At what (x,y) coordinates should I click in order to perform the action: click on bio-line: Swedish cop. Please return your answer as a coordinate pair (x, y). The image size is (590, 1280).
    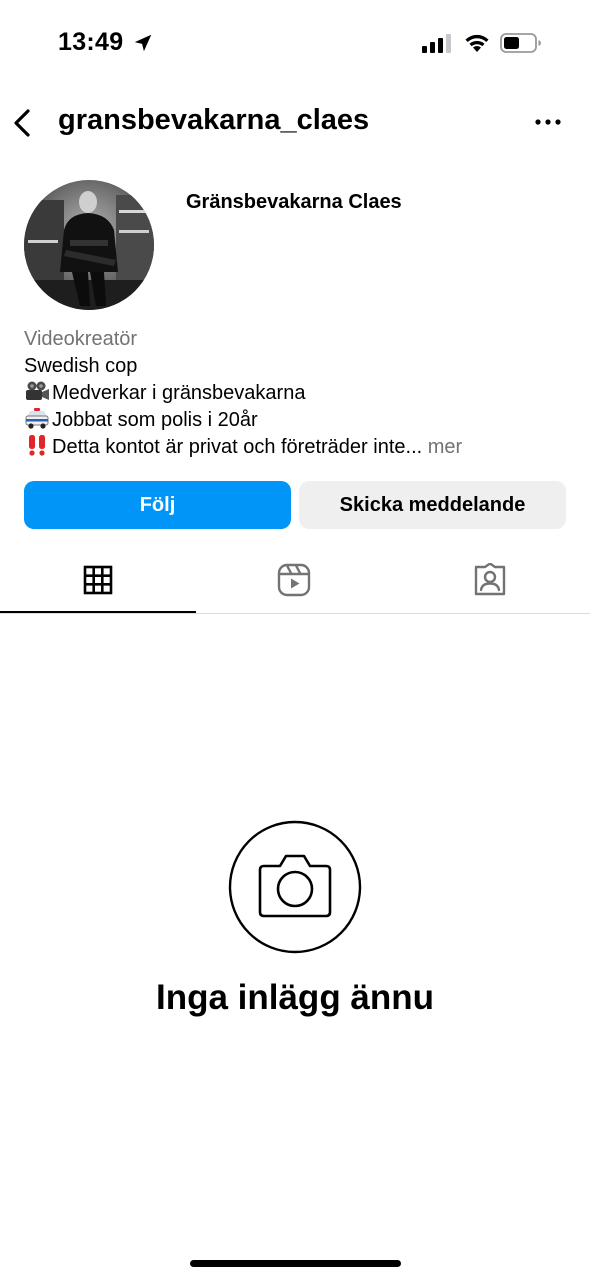
    Looking at the image, I should click on (81, 366).